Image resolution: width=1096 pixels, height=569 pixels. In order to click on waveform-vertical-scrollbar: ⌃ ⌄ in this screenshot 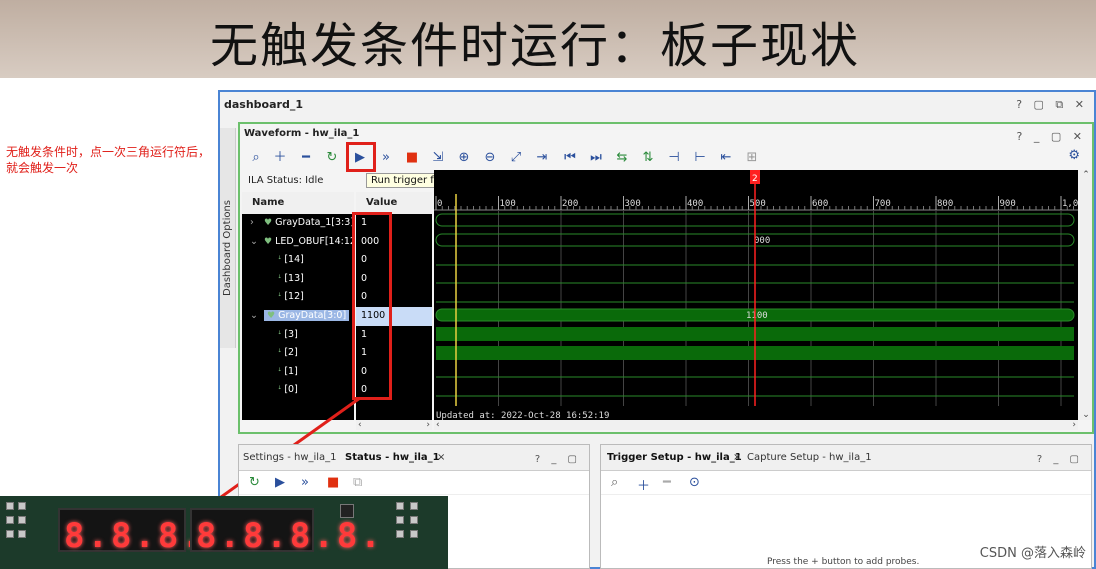, I will do `click(1086, 295)`.